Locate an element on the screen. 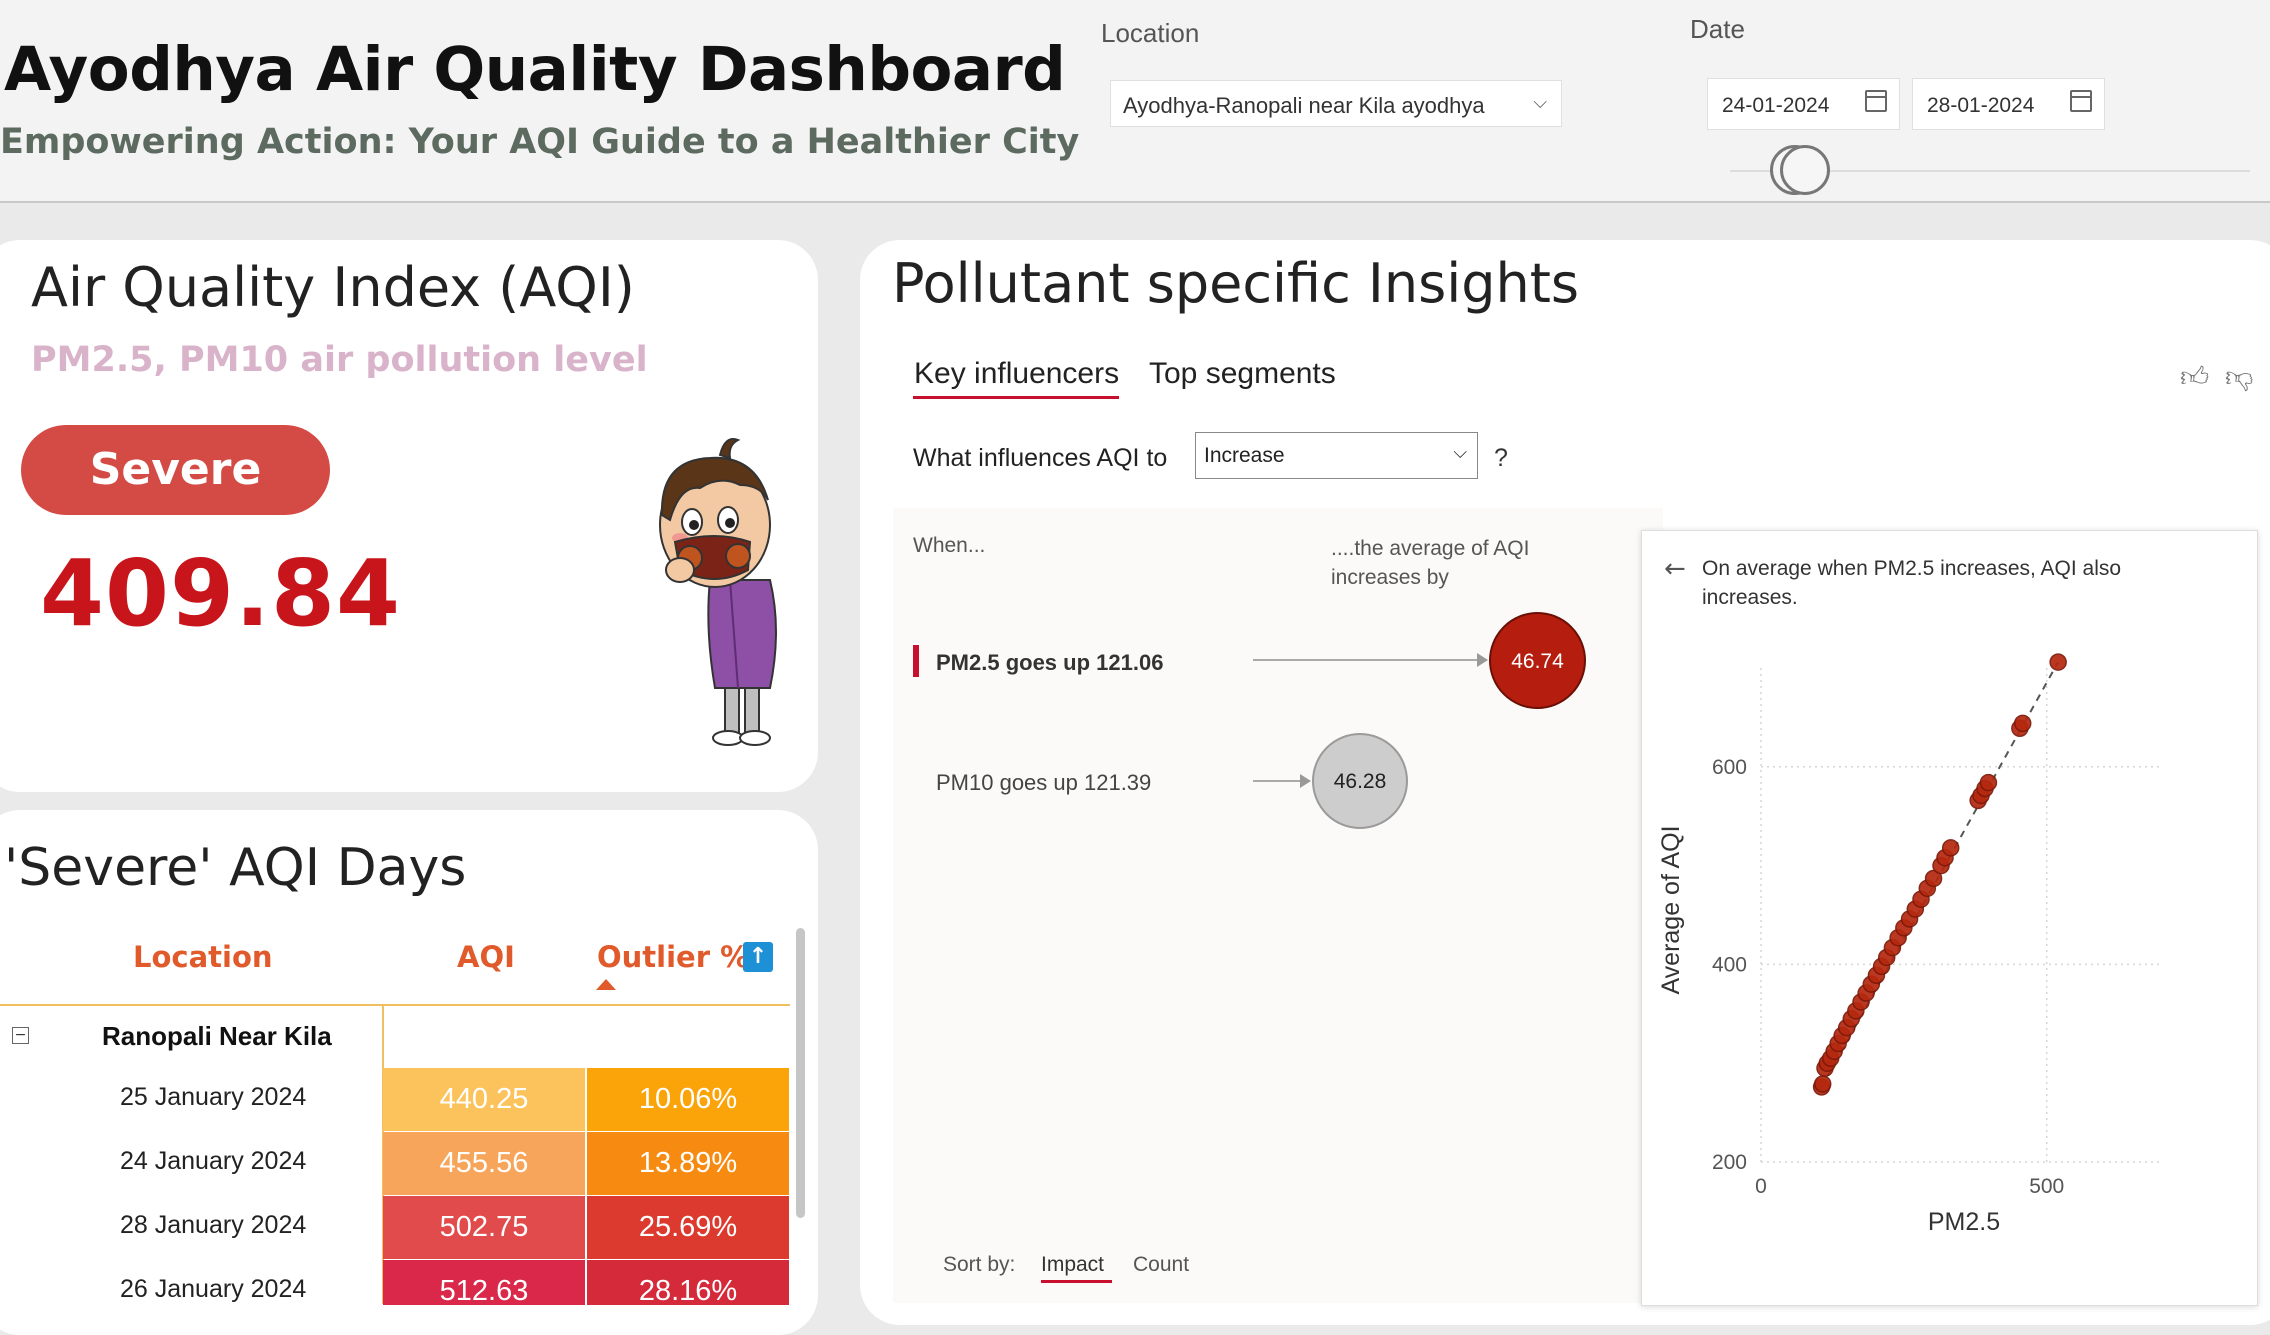 This screenshot has height=1335, width=2270. tab-key-influencers: Key influencers is located at coordinates (1016, 374).